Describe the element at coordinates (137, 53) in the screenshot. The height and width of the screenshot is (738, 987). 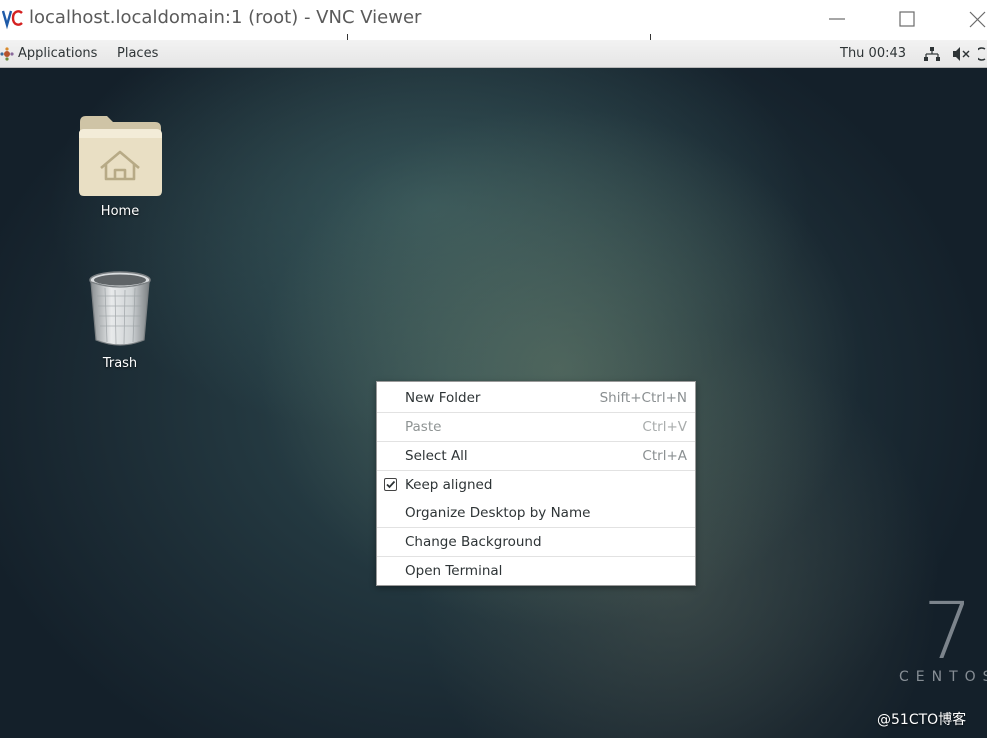
I see `places-menu: Places` at that location.